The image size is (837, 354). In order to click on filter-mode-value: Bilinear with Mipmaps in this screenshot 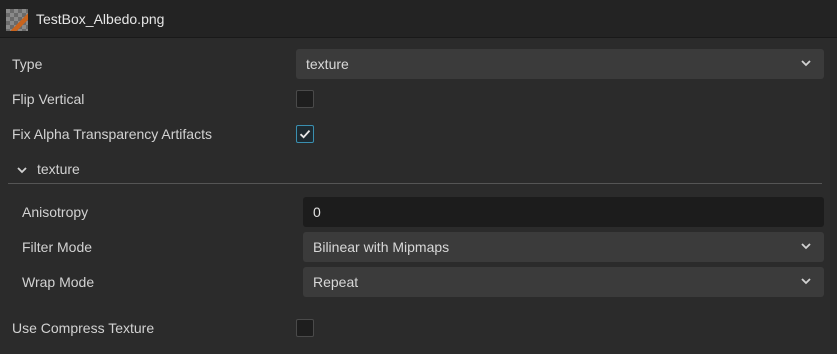, I will do `click(381, 247)`.